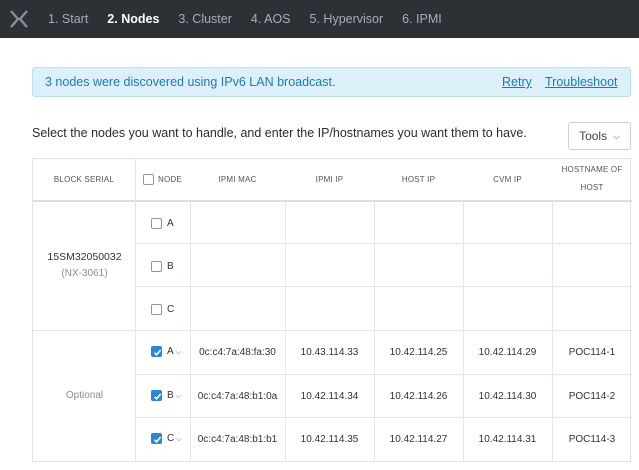  I want to click on step-cluster: 3. Cluster, so click(205, 19).